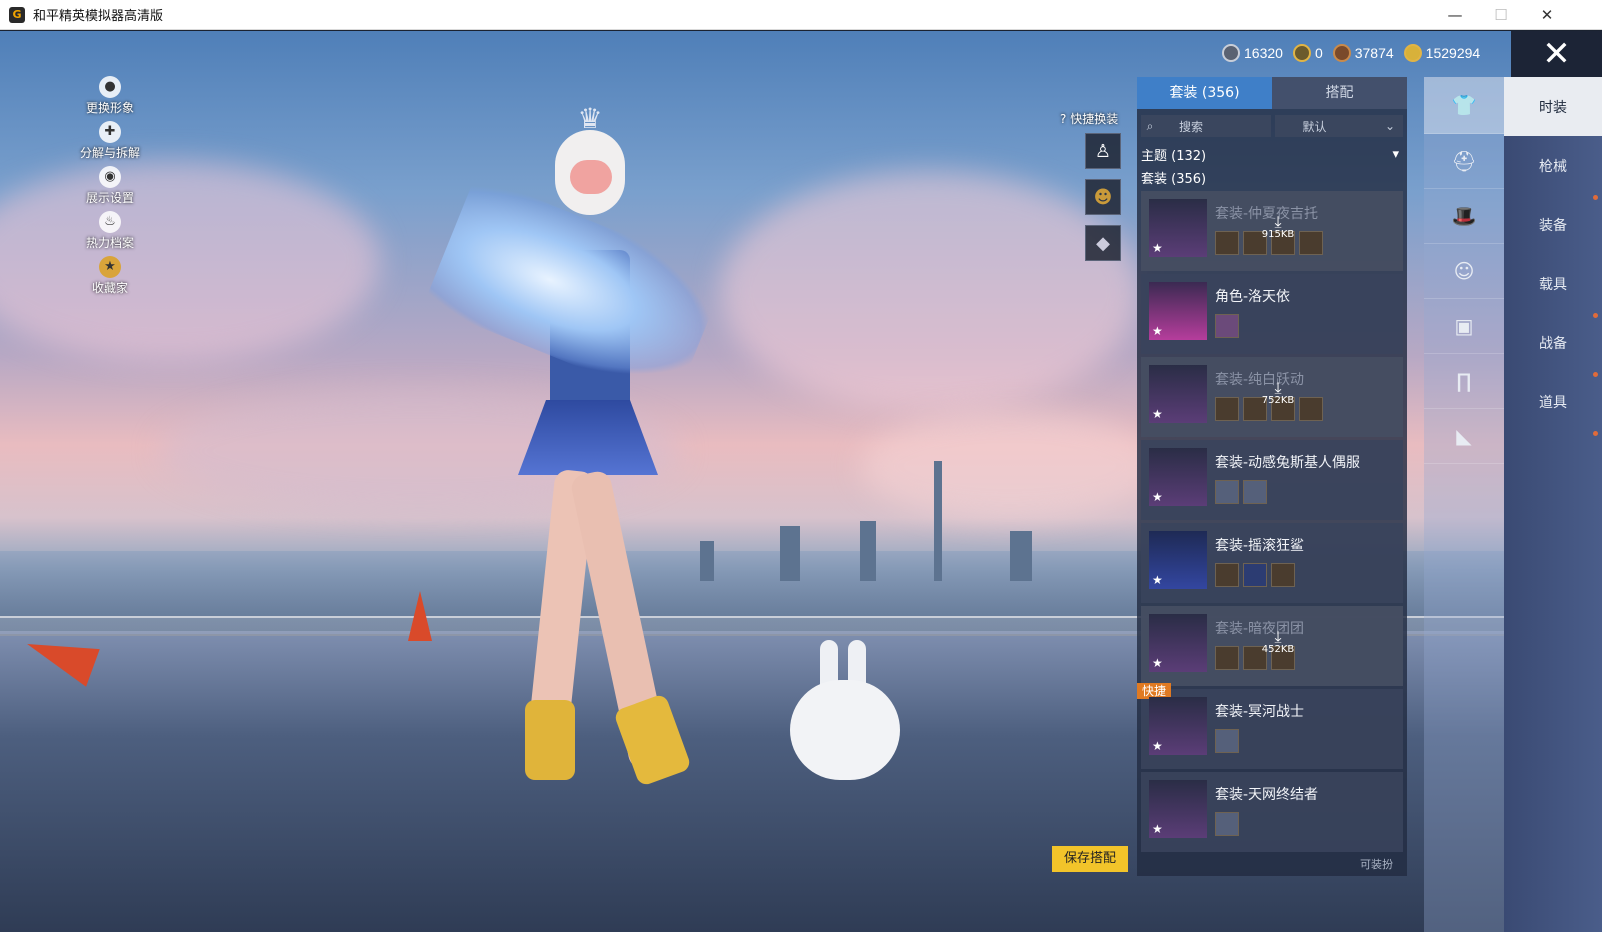 The width and height of the screenshot is (1602, 932). I want to click on suit-section-header: 套装 (356), so click(1272, 177).